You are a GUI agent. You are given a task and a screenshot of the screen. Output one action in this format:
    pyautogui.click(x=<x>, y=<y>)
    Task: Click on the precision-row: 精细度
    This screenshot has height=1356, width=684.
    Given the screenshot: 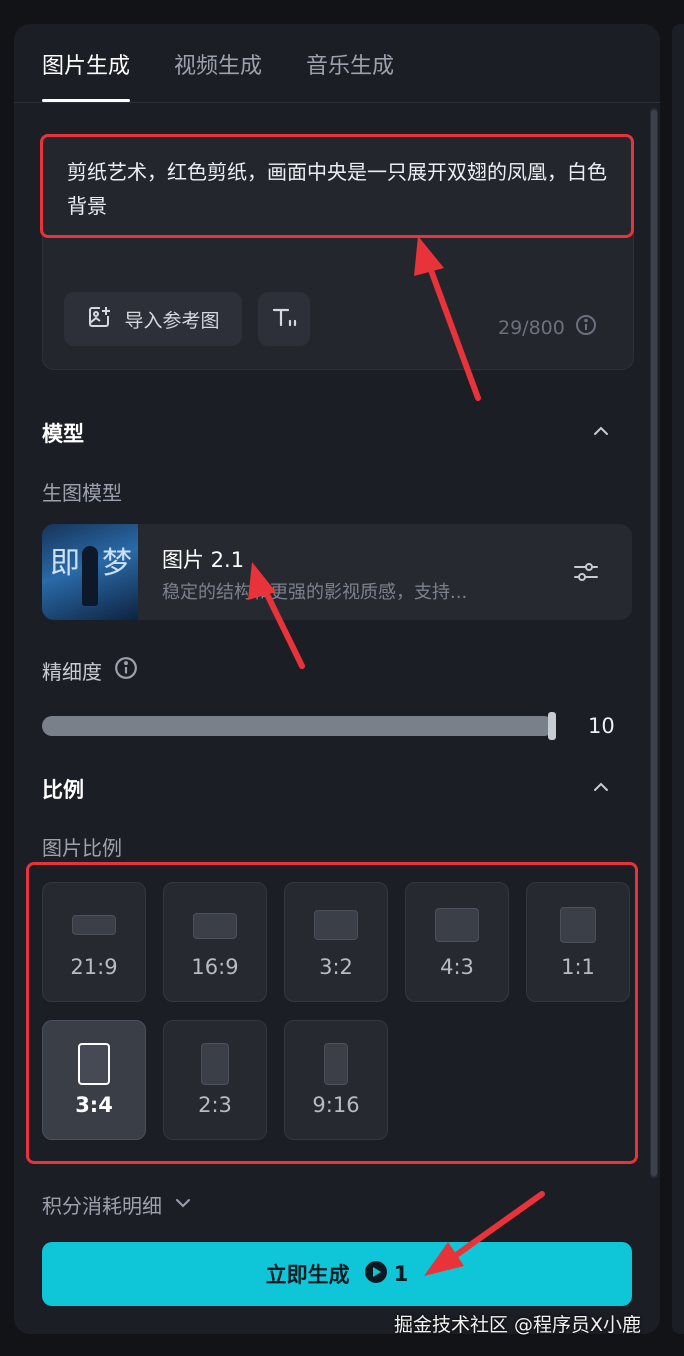 What is the action you would take?
    pyautogui.click(x=90, y=670)
    